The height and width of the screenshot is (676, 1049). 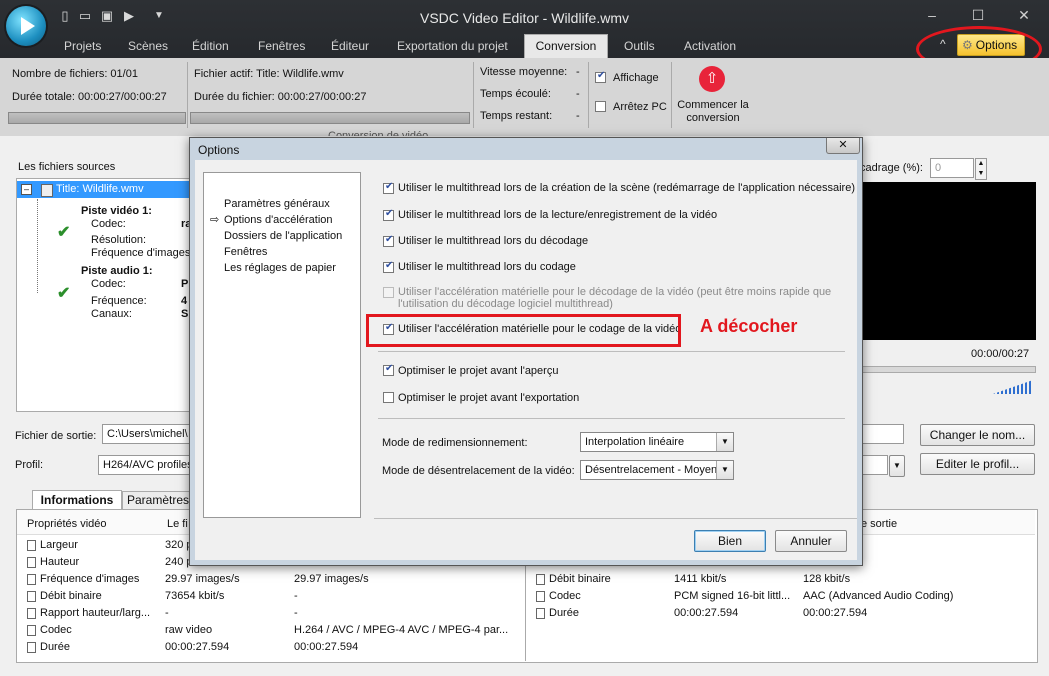 What do you see at coordinates (811, 541) in the screenshot?
I see `cancel-button: Annuler` at bounding box center [811, 541].